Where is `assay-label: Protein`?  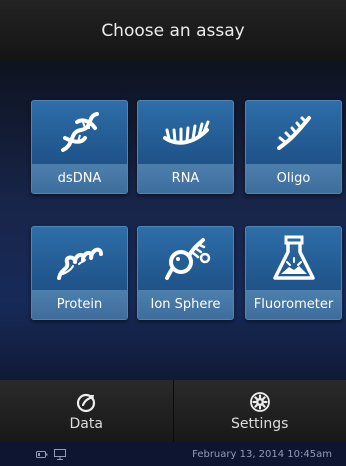 assay-label: Protein is located at coordinates (79, 304).